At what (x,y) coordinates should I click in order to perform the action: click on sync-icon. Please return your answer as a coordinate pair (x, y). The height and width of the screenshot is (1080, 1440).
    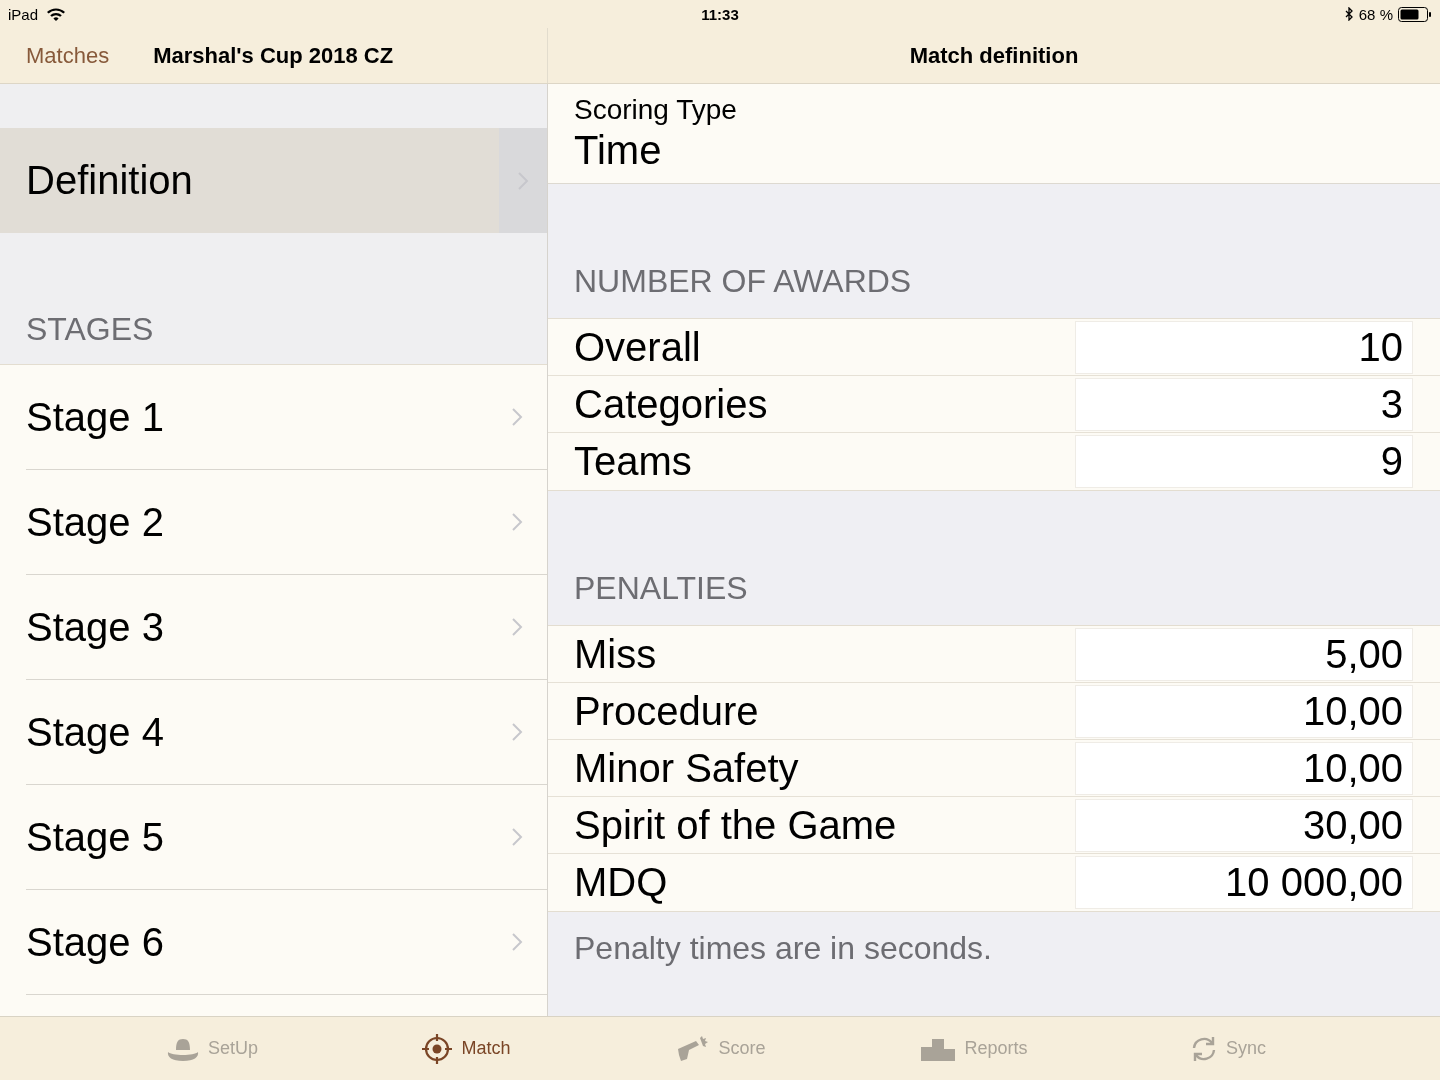
    Looking at the image, I should click on (1204, 1048).